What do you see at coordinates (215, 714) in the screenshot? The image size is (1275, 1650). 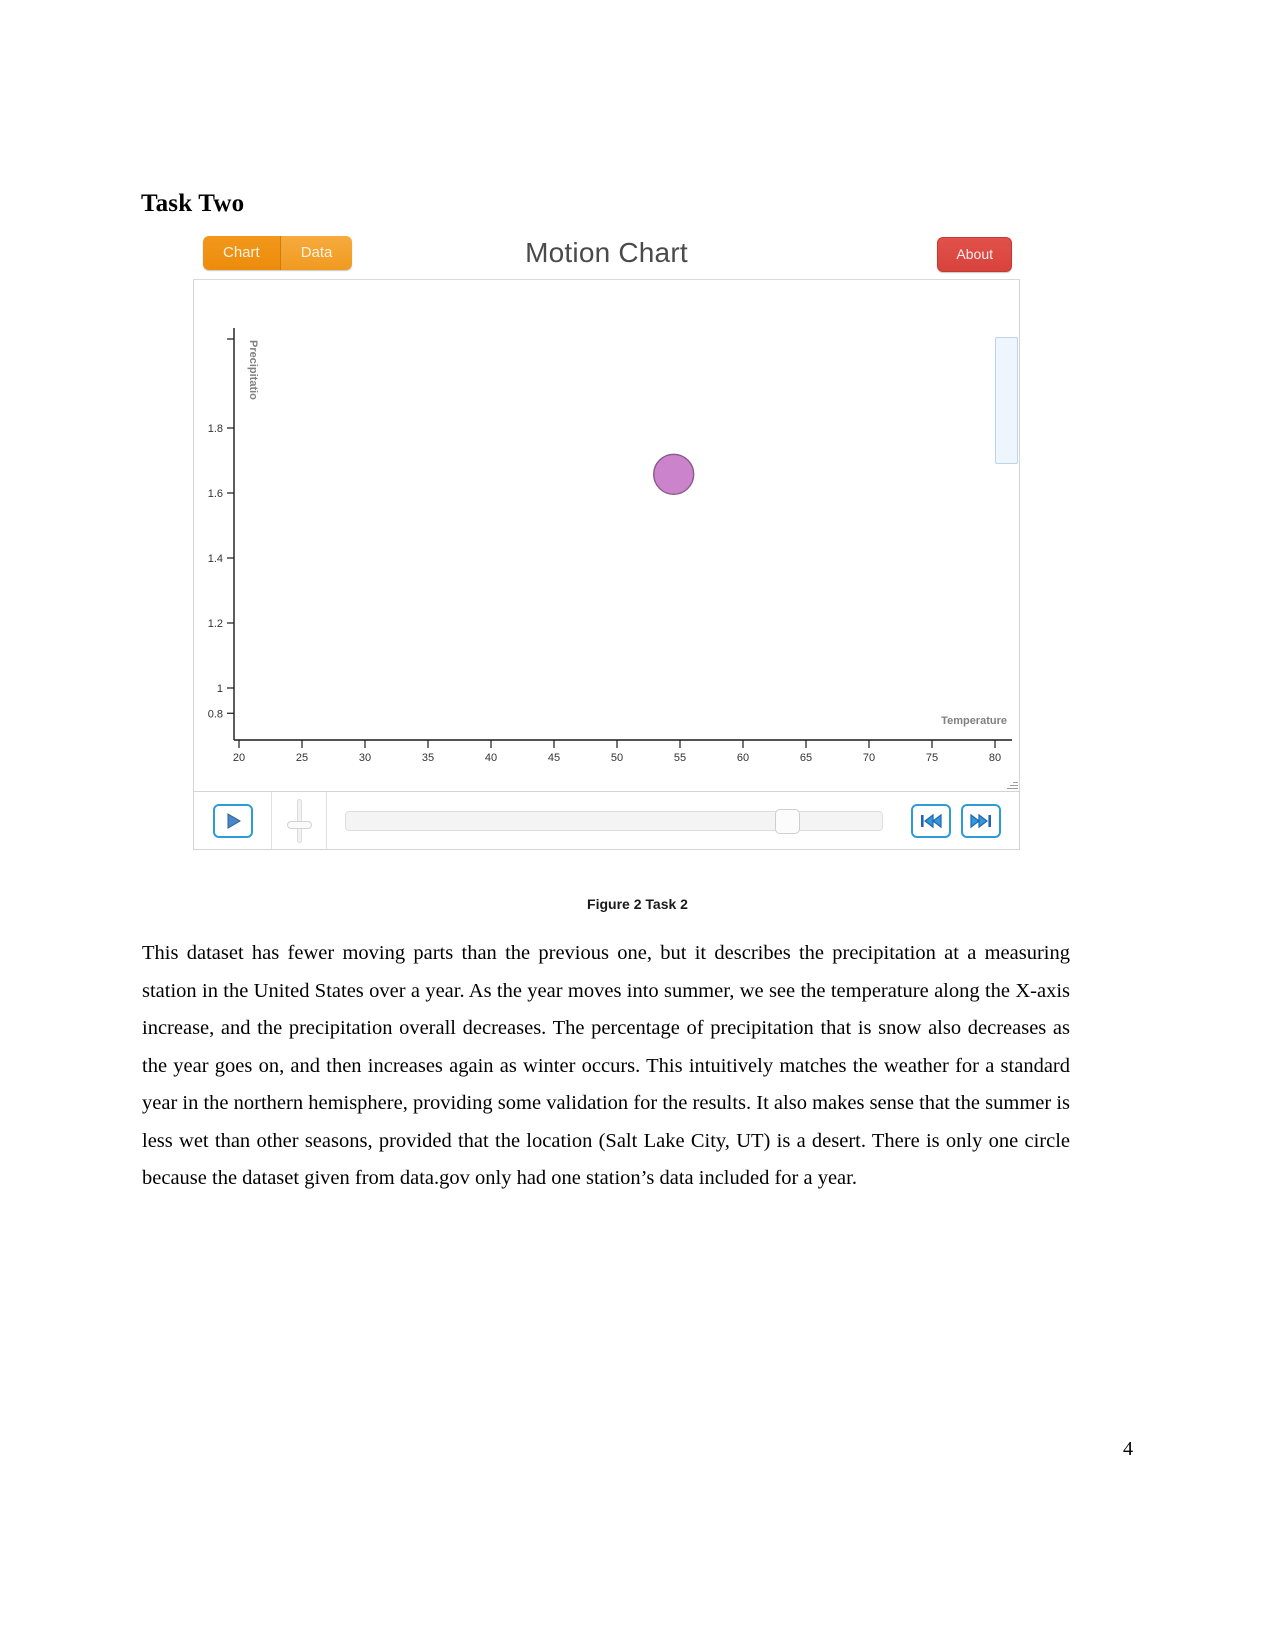 I see `y-tick-label: 0.8` at bounding box center [215, 714].